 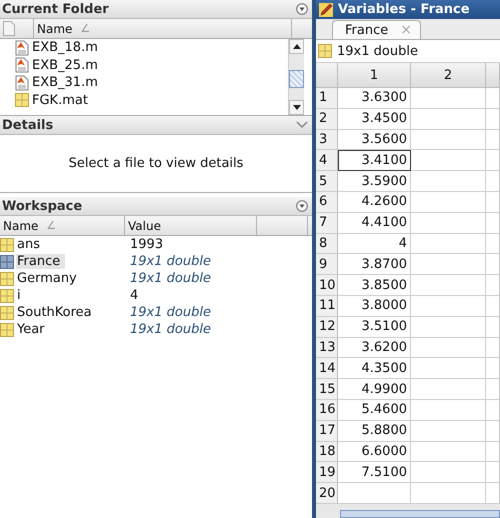 I want to click on table-cell: 3.5100, so click(x=374, y=327).